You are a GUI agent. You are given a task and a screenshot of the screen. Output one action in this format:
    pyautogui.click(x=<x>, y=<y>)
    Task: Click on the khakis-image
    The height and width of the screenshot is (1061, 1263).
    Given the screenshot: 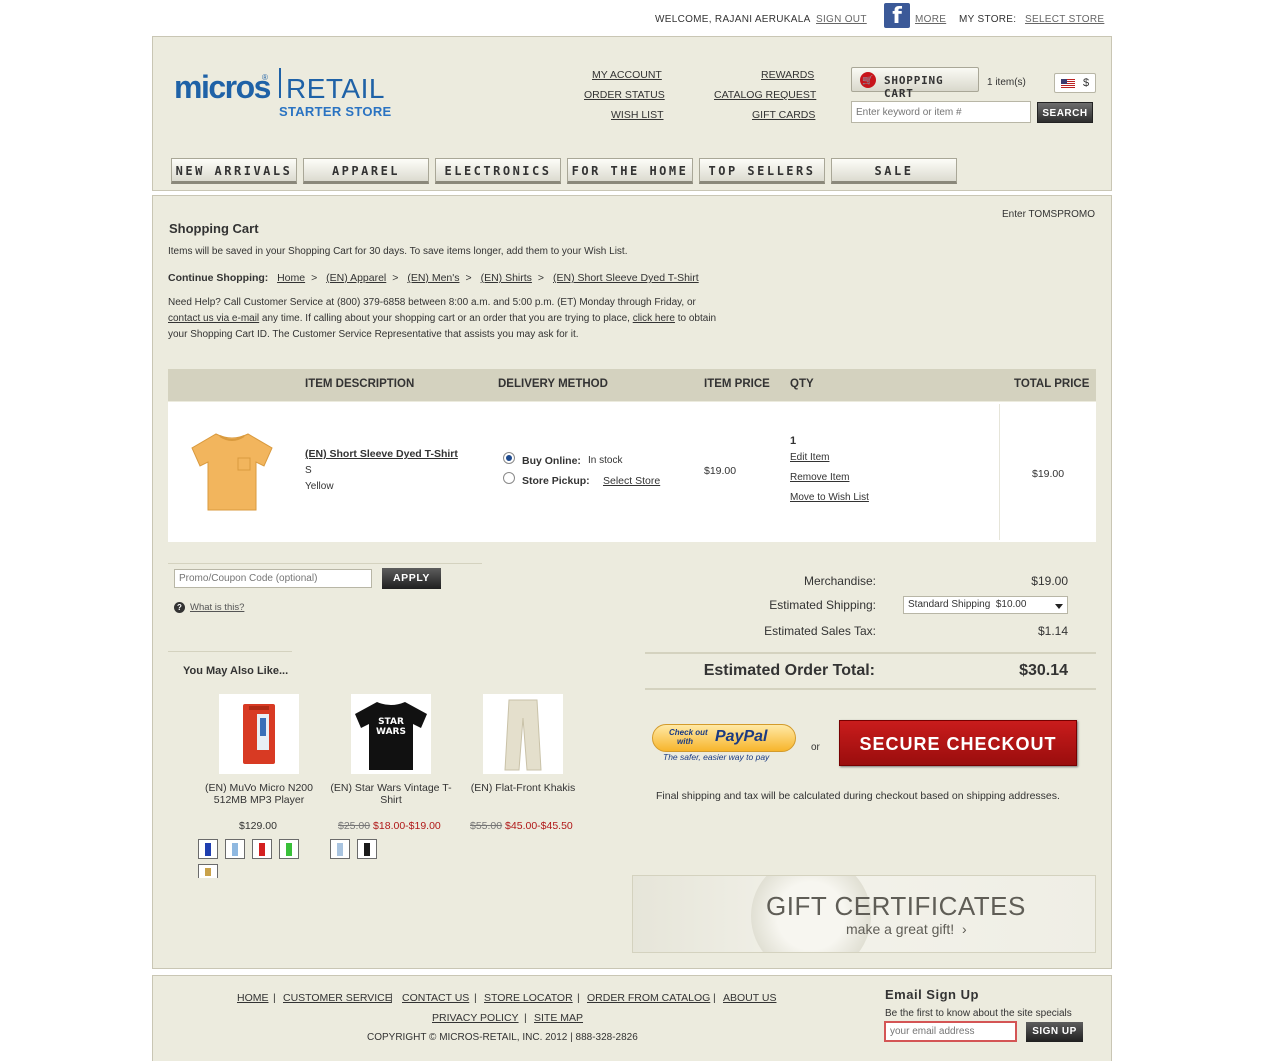 What is the action you would take?
    pyautogui.click(x=523, y=735)
    